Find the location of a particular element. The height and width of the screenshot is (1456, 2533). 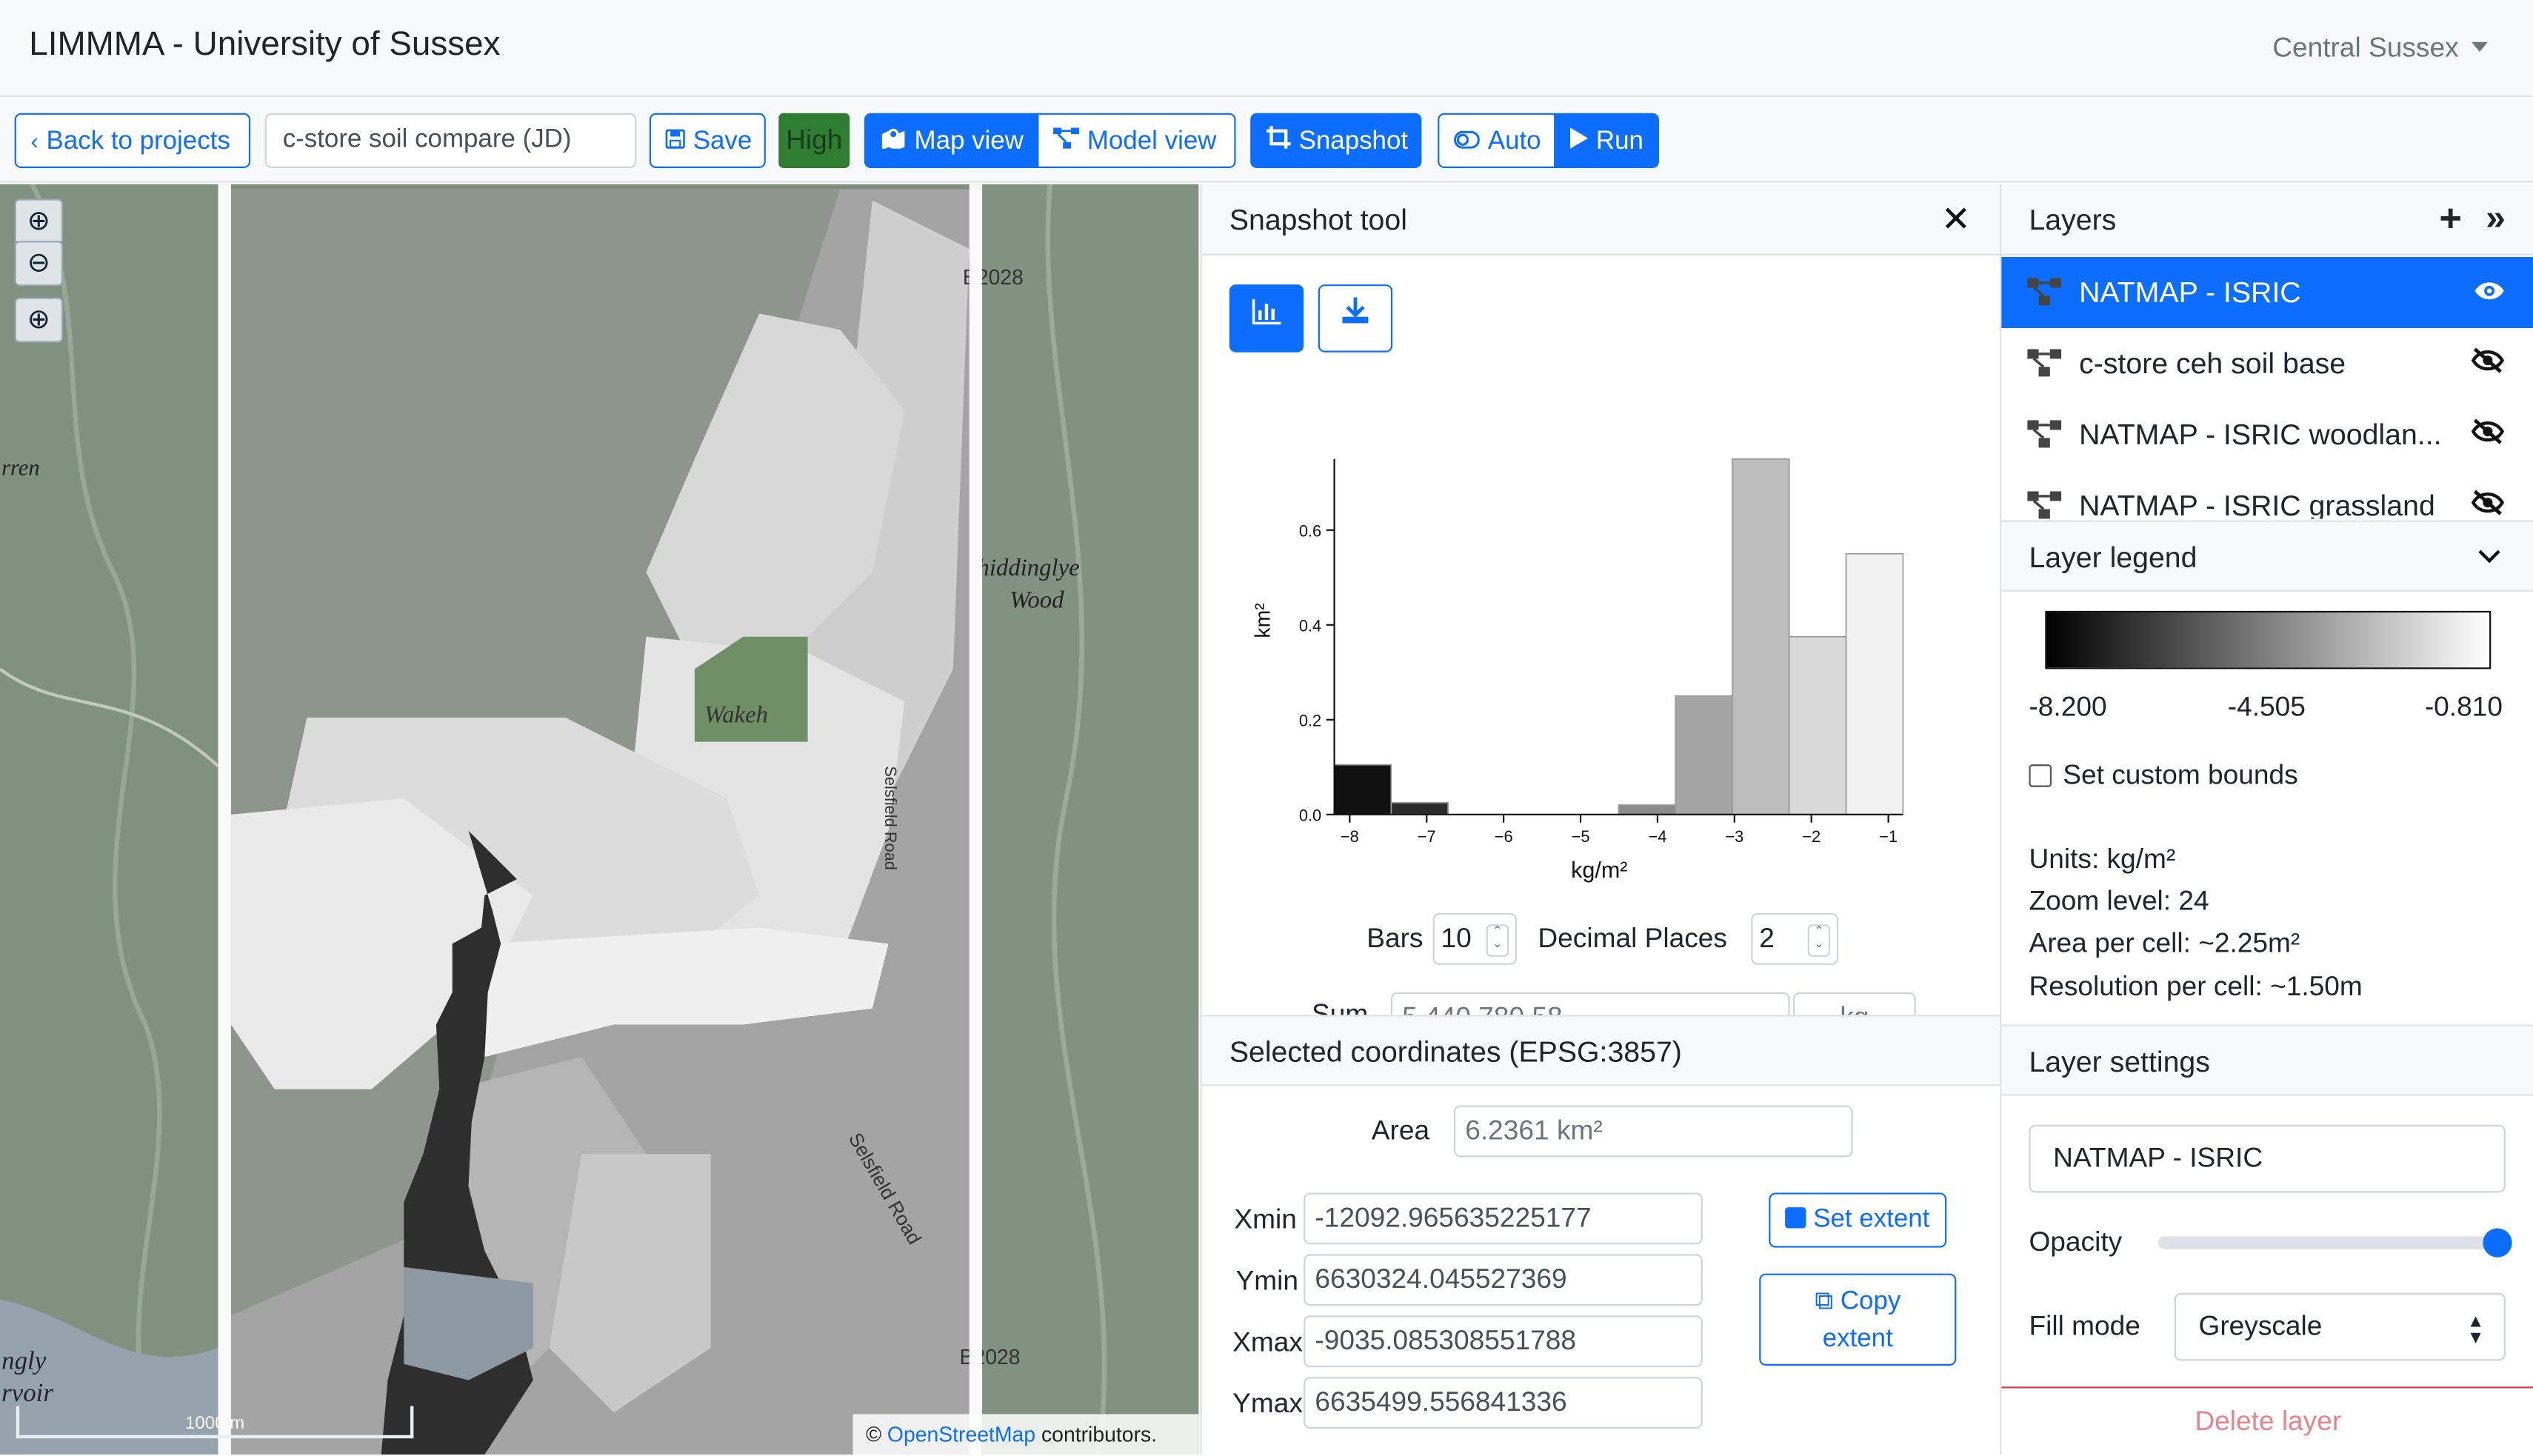

sum-field: 5 440 780 58 is located at coordinates (1590, 1003).